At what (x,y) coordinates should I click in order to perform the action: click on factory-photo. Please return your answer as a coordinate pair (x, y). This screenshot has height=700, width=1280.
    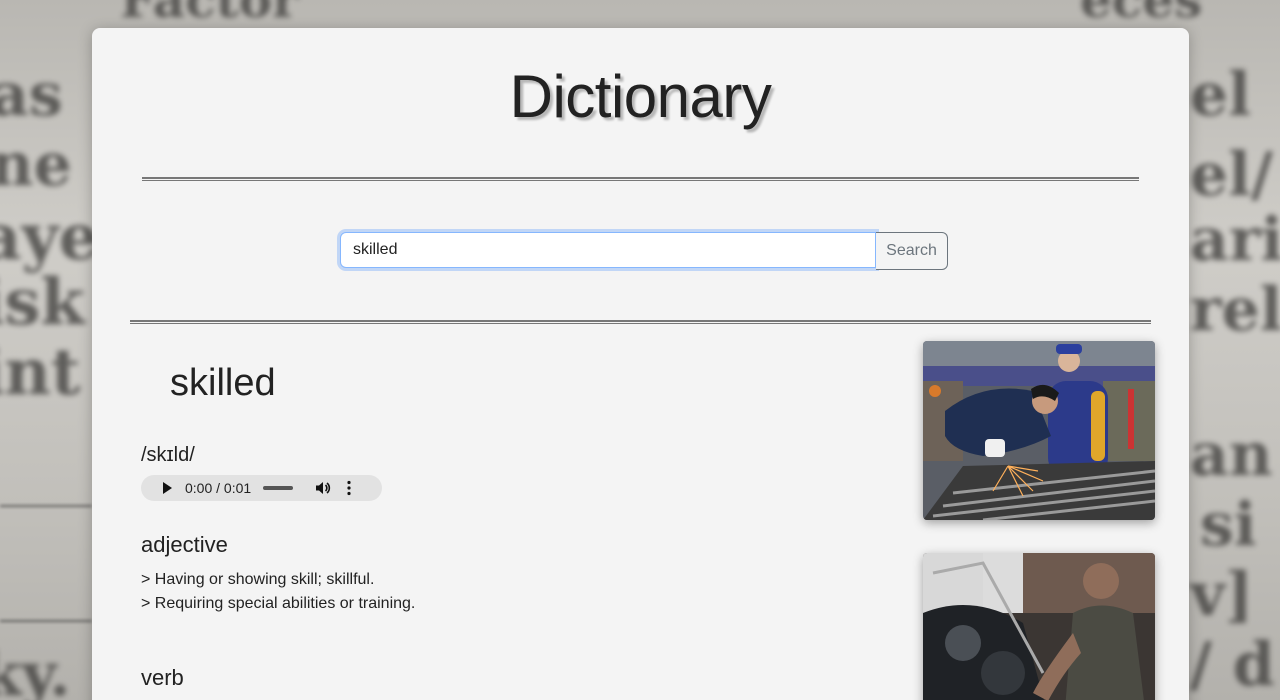
    Looking at the image, I should click on (1039, 430).